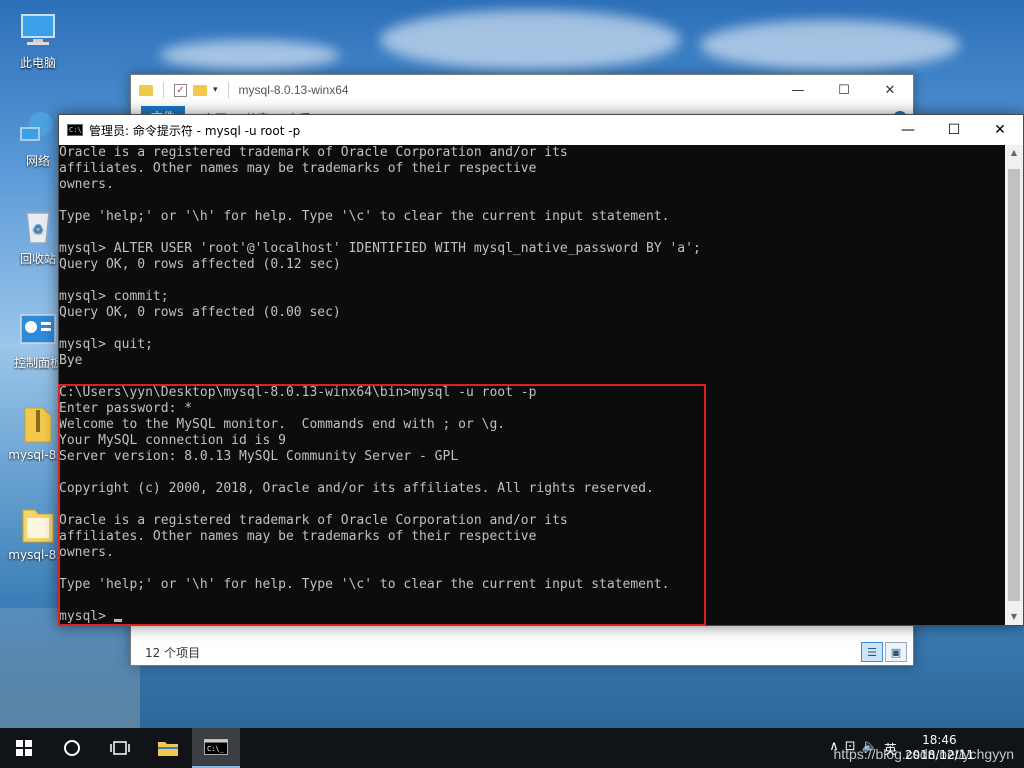 The height and width of the screenshot is (768, 1024). What do you see at coordinates (117, 620) in the screenshot?
I see `text-cursor` at bounding box center [117, 620].